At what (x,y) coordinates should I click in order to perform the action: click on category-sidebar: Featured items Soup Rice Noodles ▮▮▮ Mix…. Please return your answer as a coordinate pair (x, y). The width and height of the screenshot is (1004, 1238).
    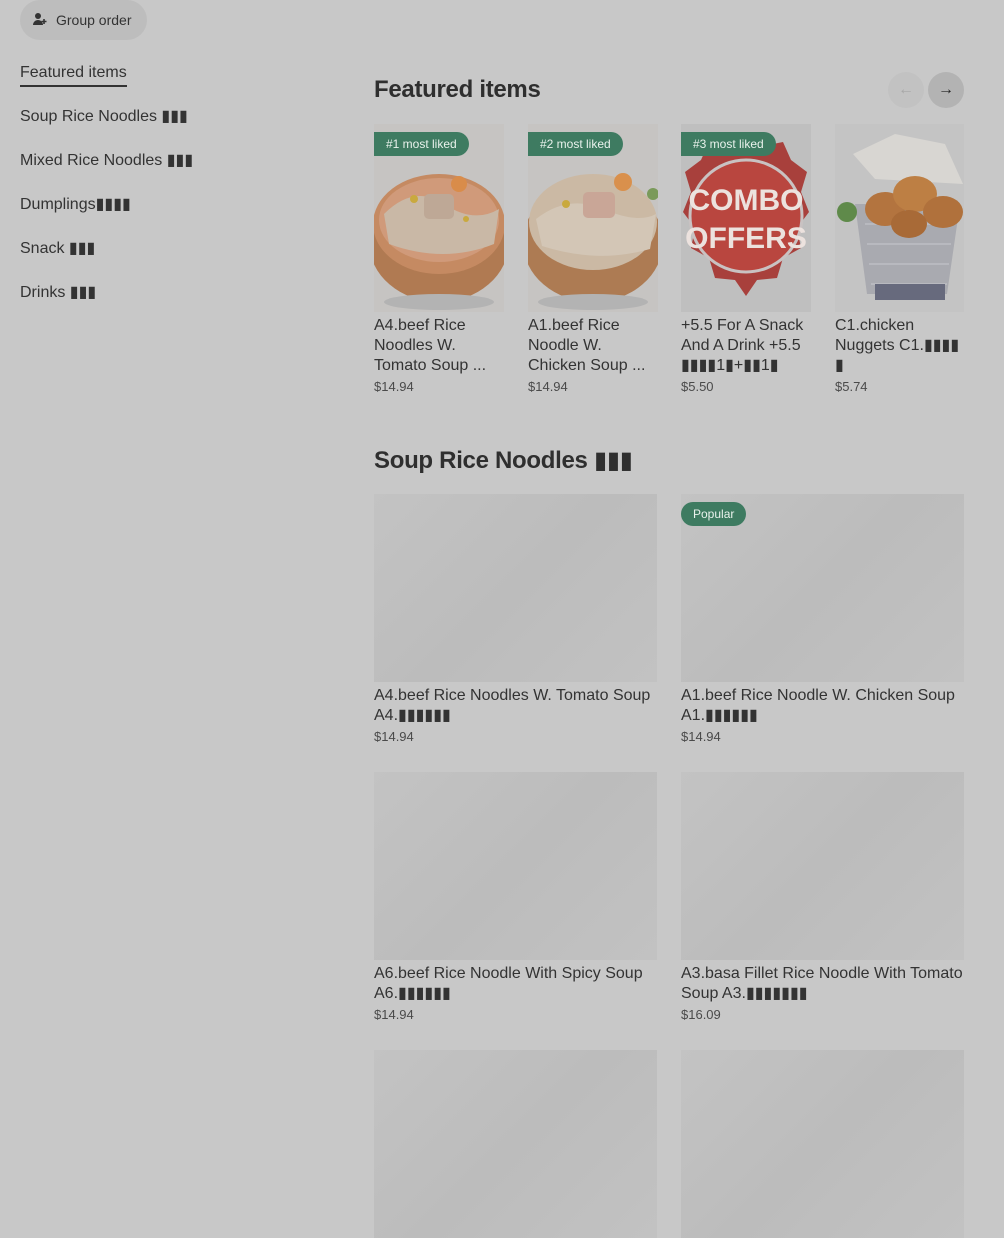
    Looking at the image, I should click on (170, 194).